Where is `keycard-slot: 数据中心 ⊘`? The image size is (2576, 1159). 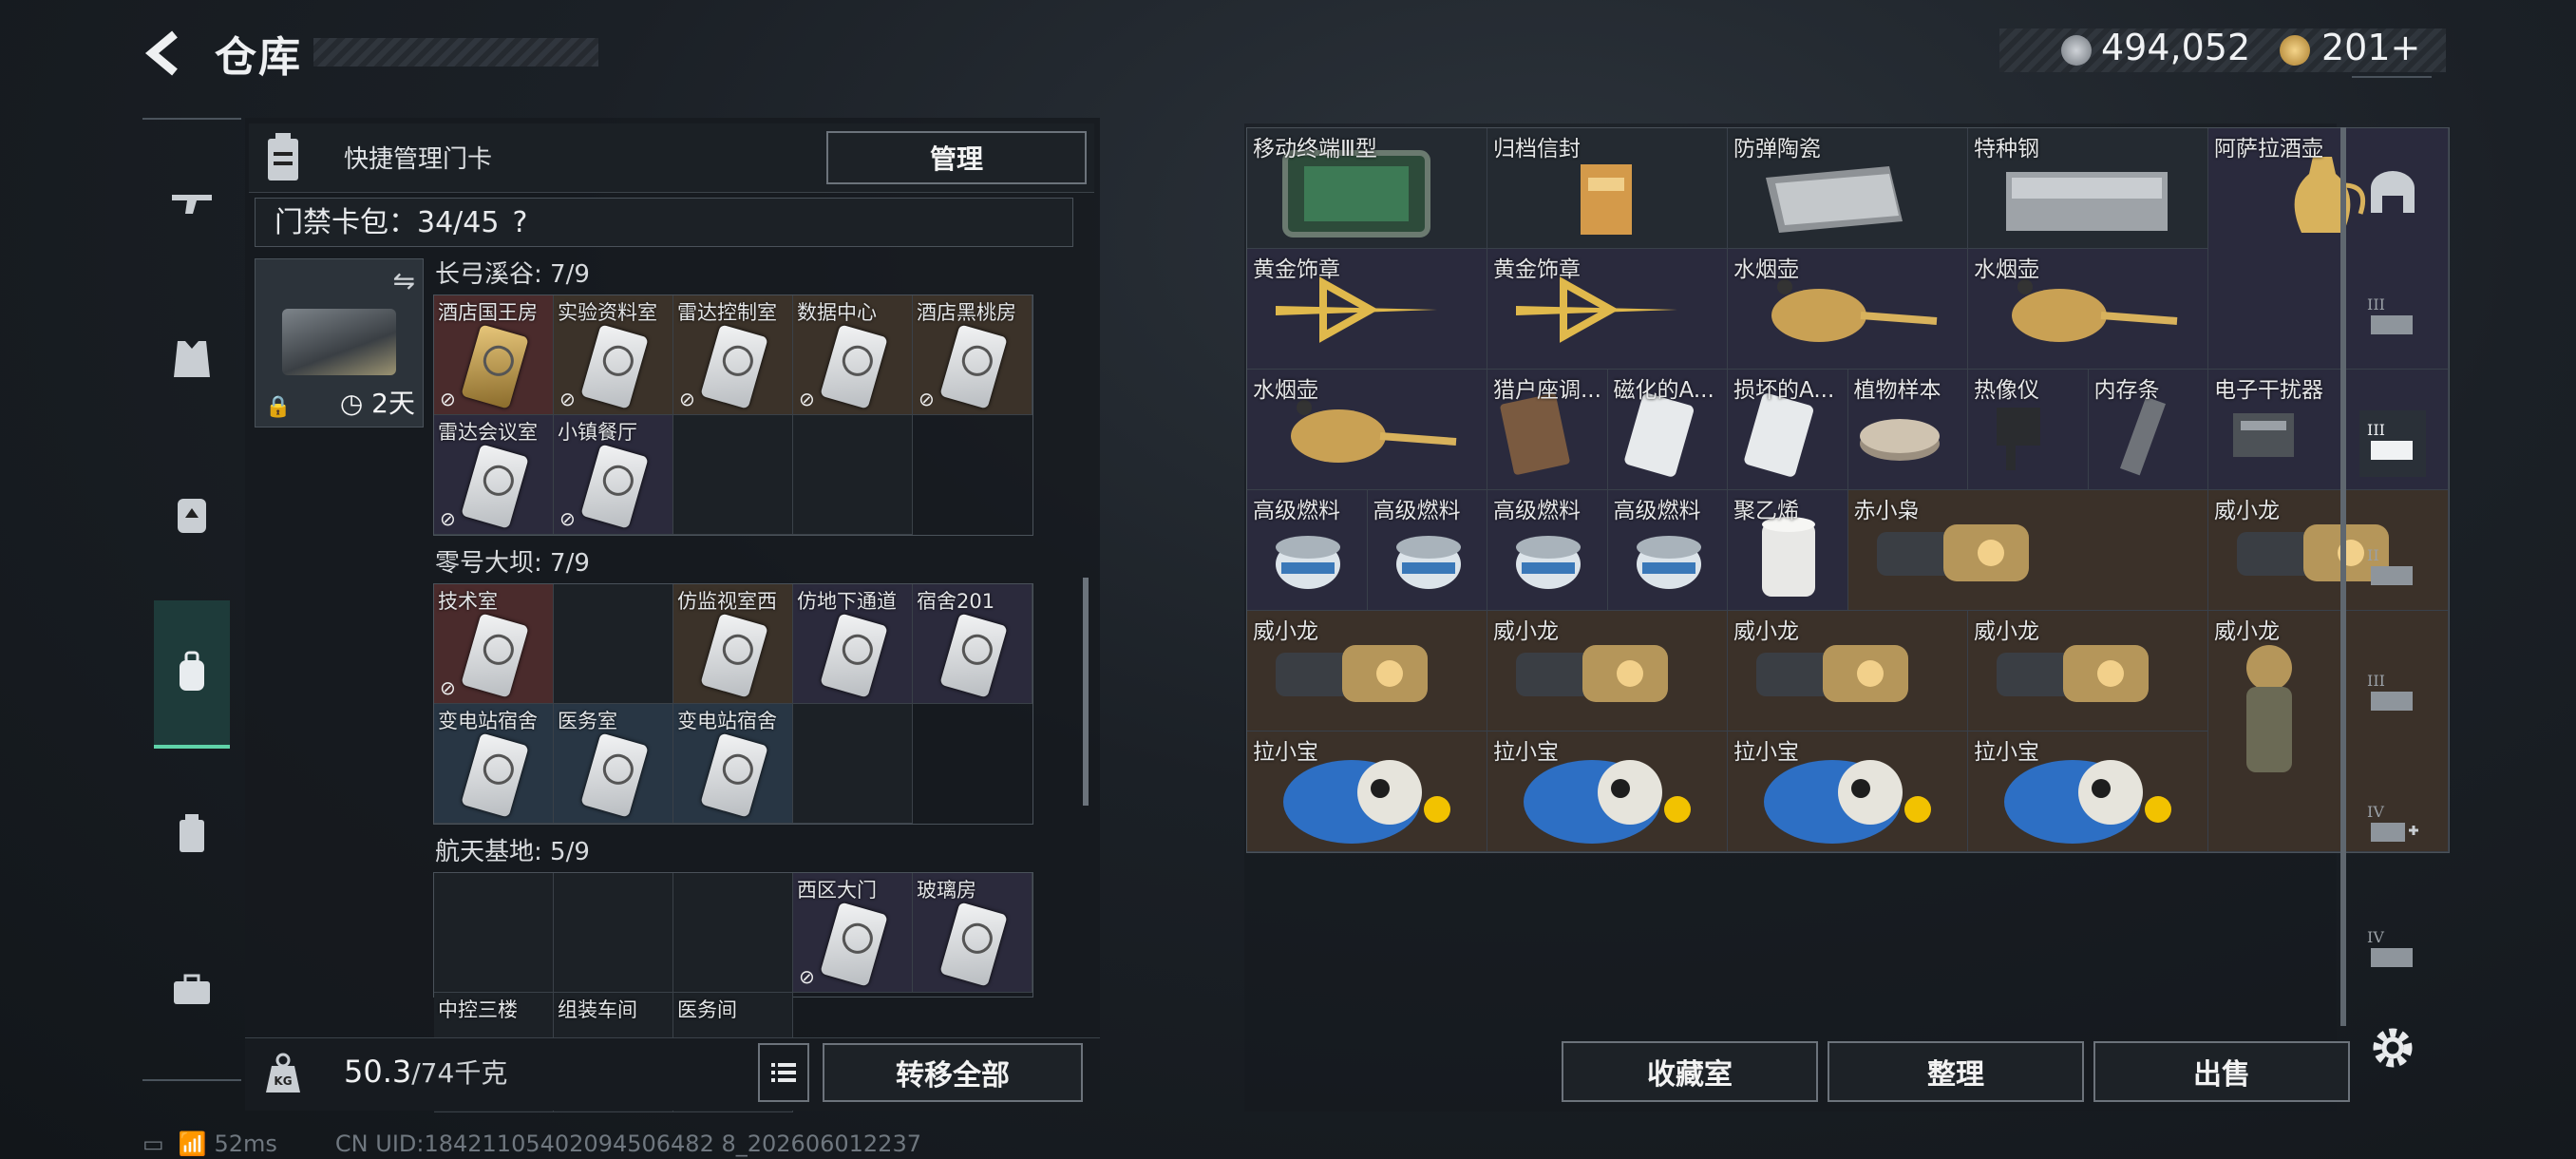
keycard-slot: 数据中心 ⊘ is located at coordinates (853, 355).